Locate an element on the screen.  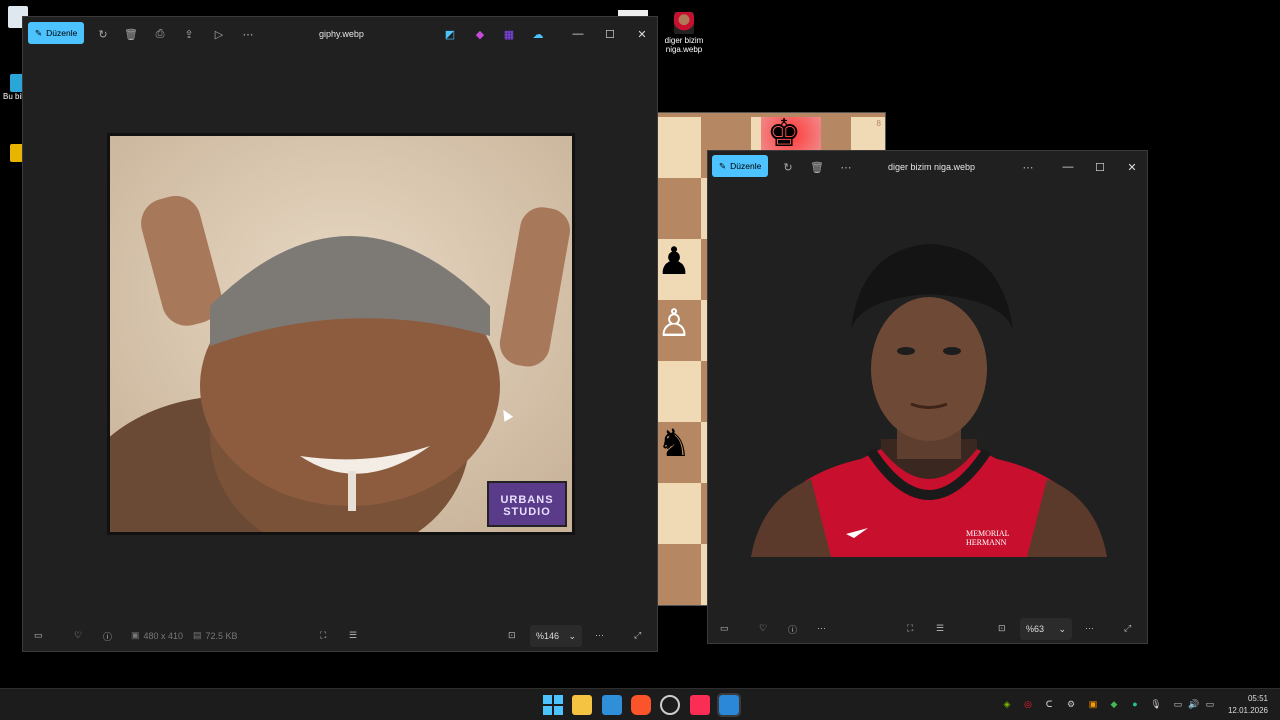
jersey-logo-text: MEMORIAL HERMANN is located at coordinates (988, 538).